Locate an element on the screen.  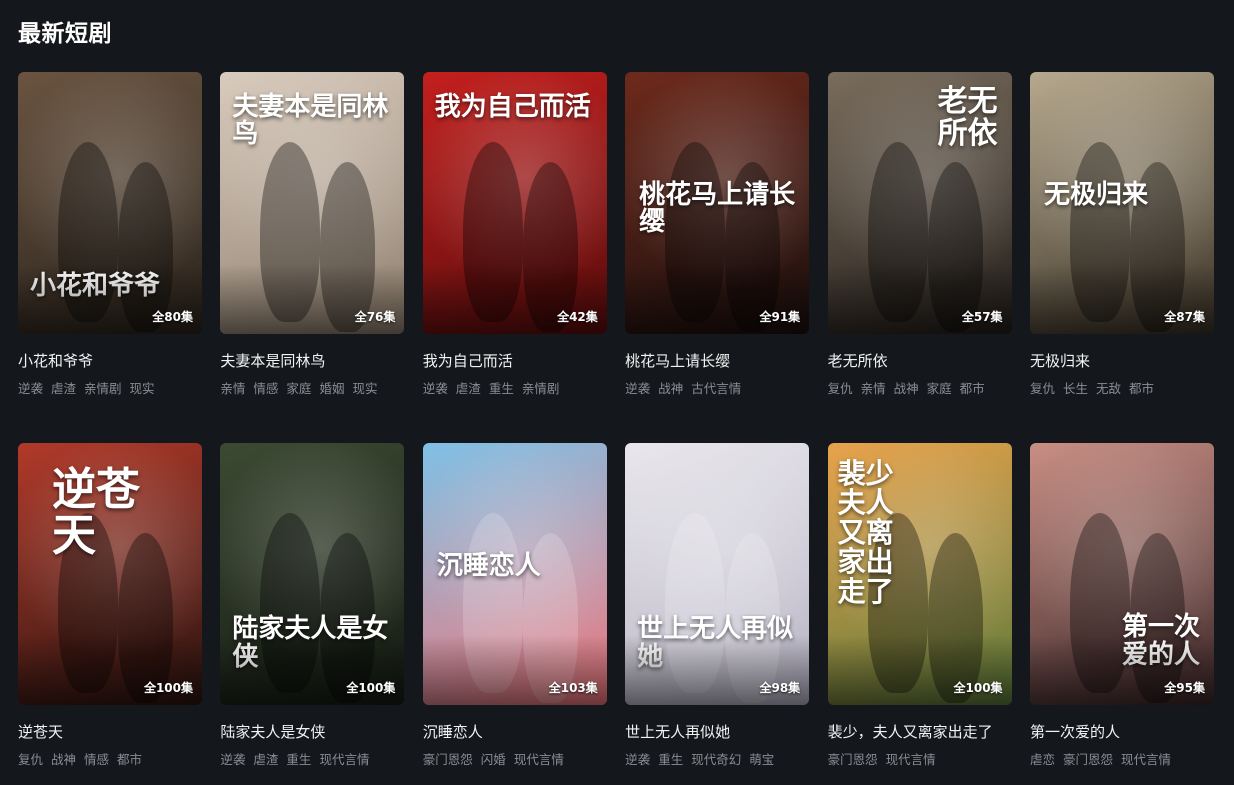
genre-tag: 闪婚 is located at coordinates (493, 758).